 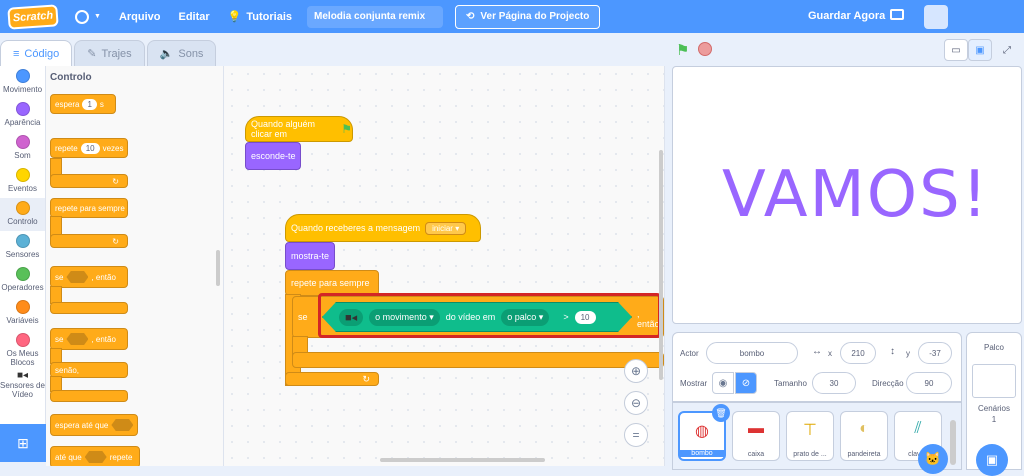 I want to click on forever-foot: ↻, so click(x=332, y=379).